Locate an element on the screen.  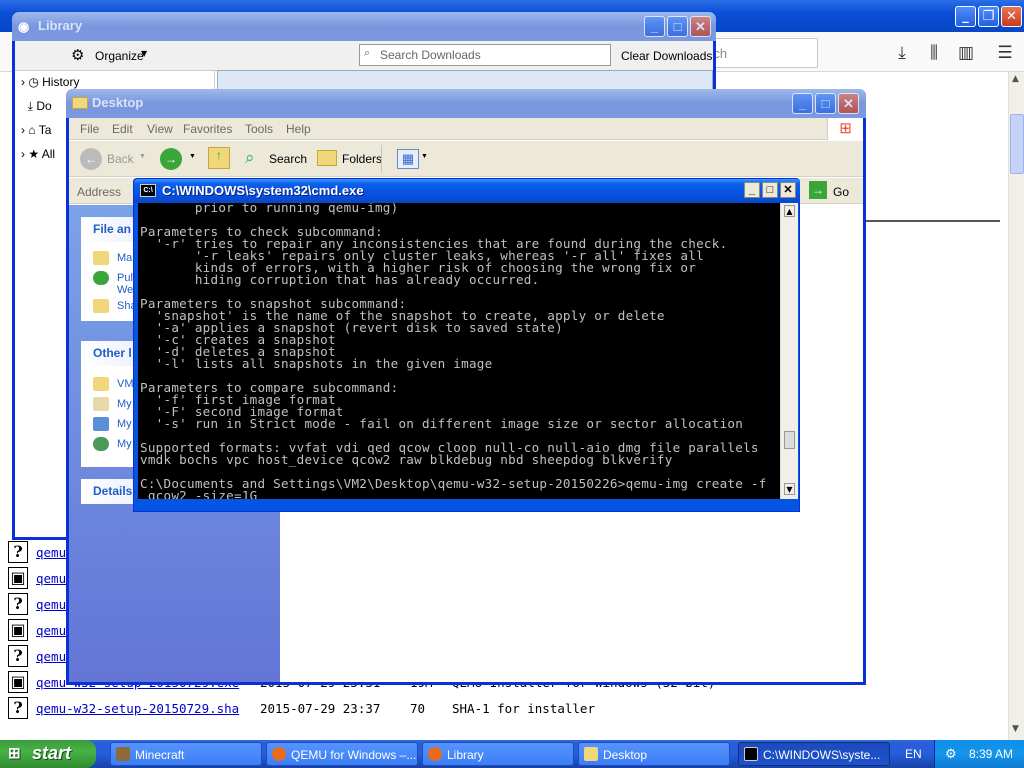
views-icon: ▦ is located at coordinates (408, 159).